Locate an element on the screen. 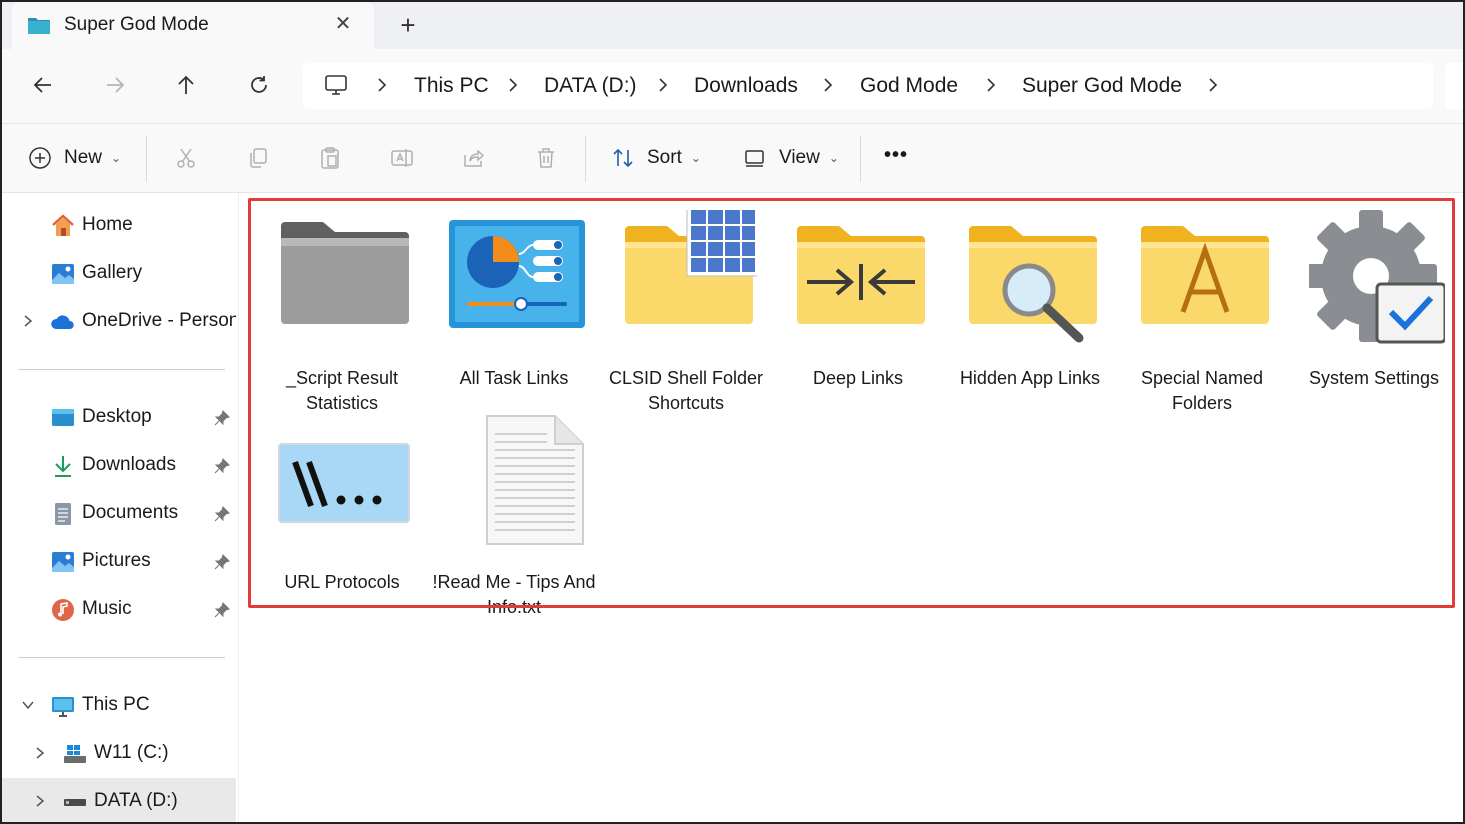  share-button is located at coordinates (474, 158).